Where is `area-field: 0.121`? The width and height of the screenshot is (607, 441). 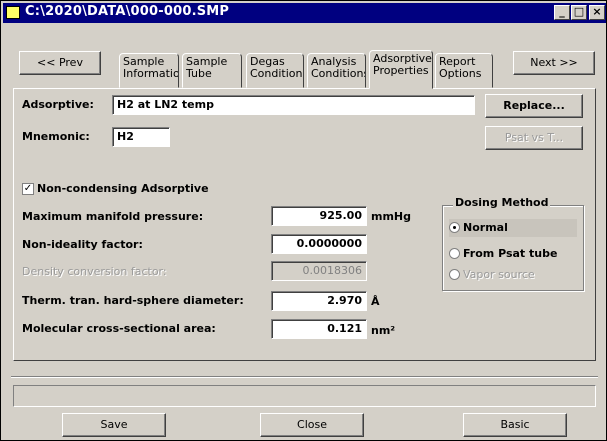
area-field: 0.121 is located at coordinates (319, 329).